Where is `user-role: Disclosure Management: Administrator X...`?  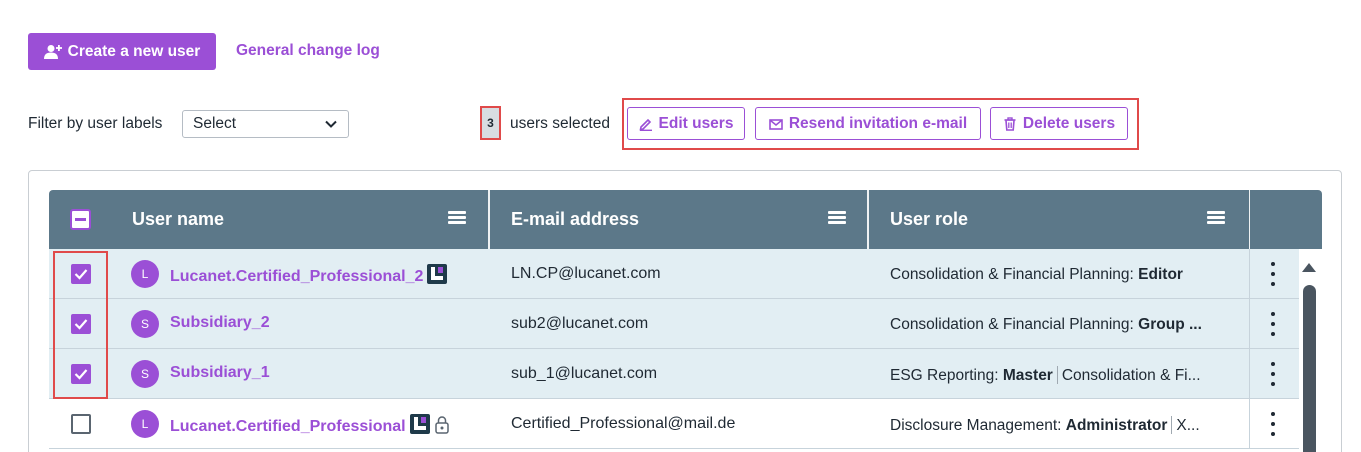 user-role: Disclosure Management: Administrator X... is located at coordinates (1056, 425).